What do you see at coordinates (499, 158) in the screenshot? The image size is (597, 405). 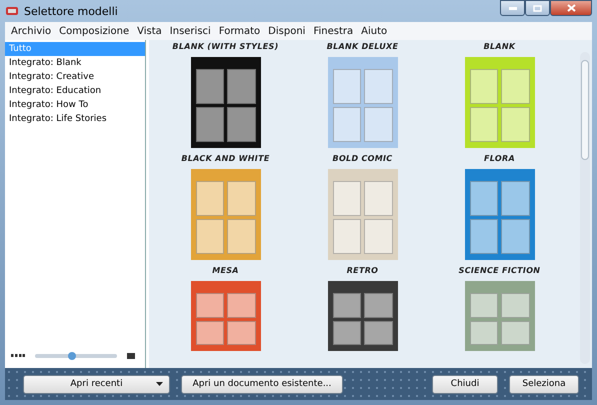 I see `template-name: FLORA` at bounding box center [499, 158].